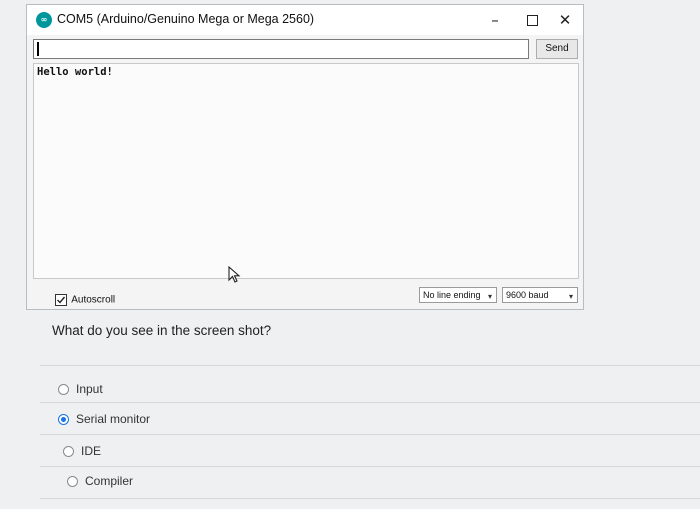  I want to click on option-label: Input, so click(89, 389).